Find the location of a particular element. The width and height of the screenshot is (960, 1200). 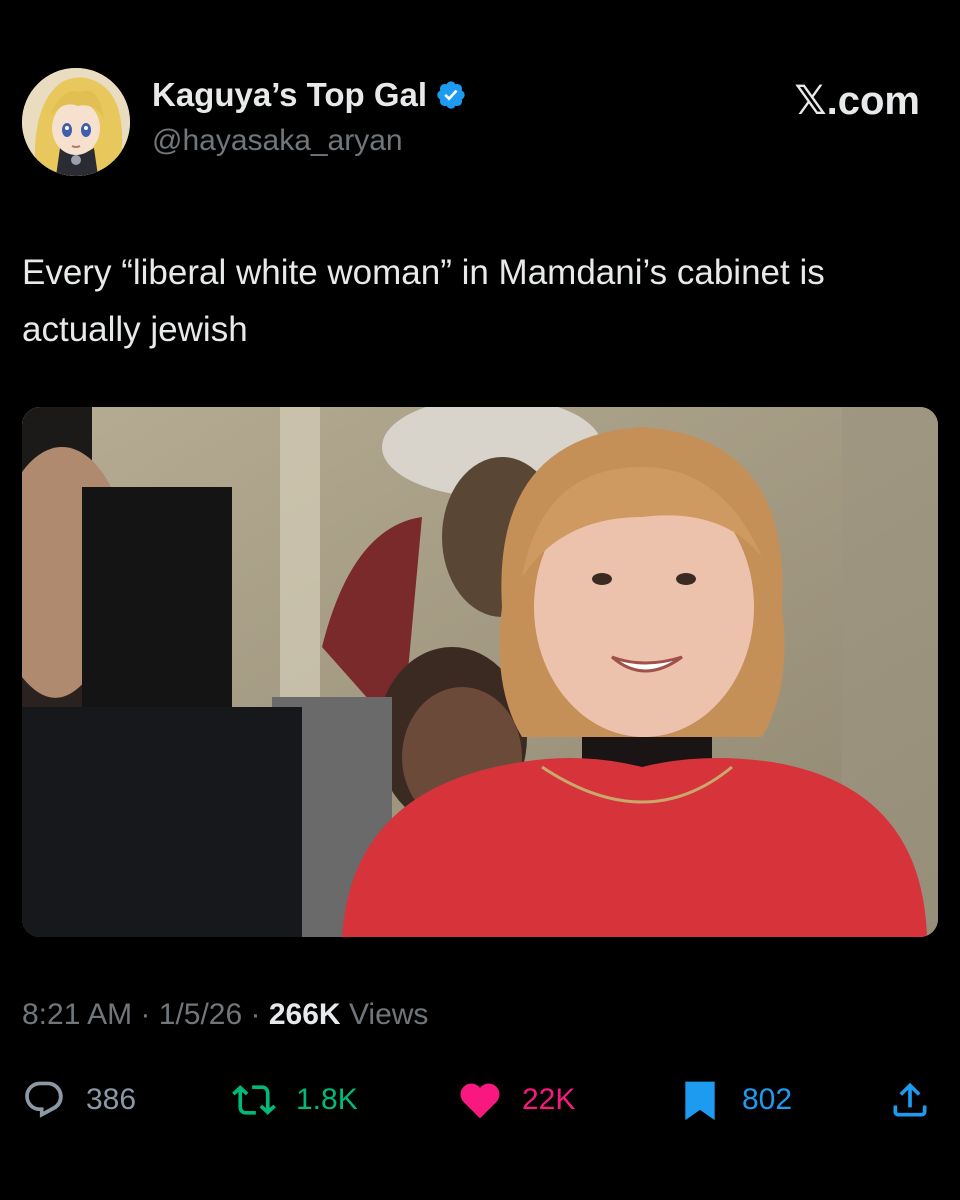

author-handle: @hayasaka_aryan is located at coordinates (277, 141).